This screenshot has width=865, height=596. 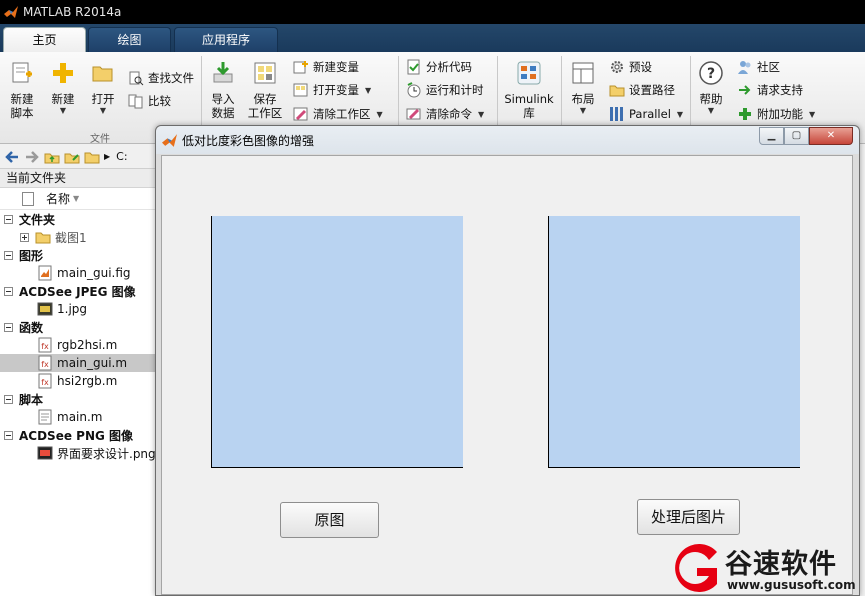 I want to click on save-workspace-icon, so click(x=265, y=73).